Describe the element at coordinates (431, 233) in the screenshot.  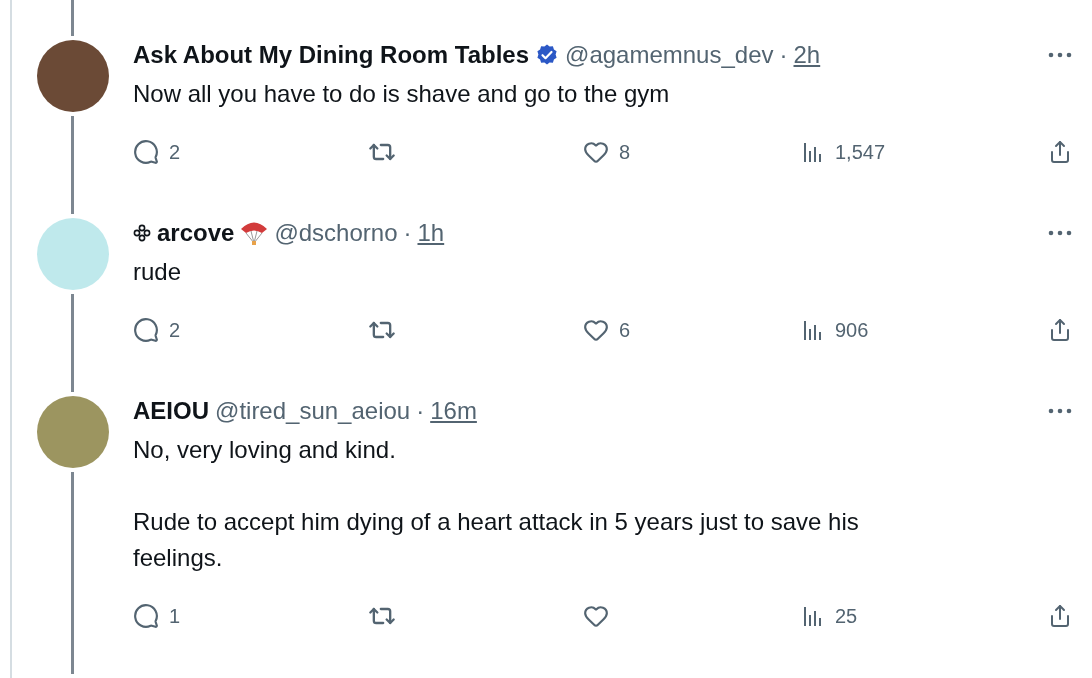
I see `timestamp-link: 1h` at that location.